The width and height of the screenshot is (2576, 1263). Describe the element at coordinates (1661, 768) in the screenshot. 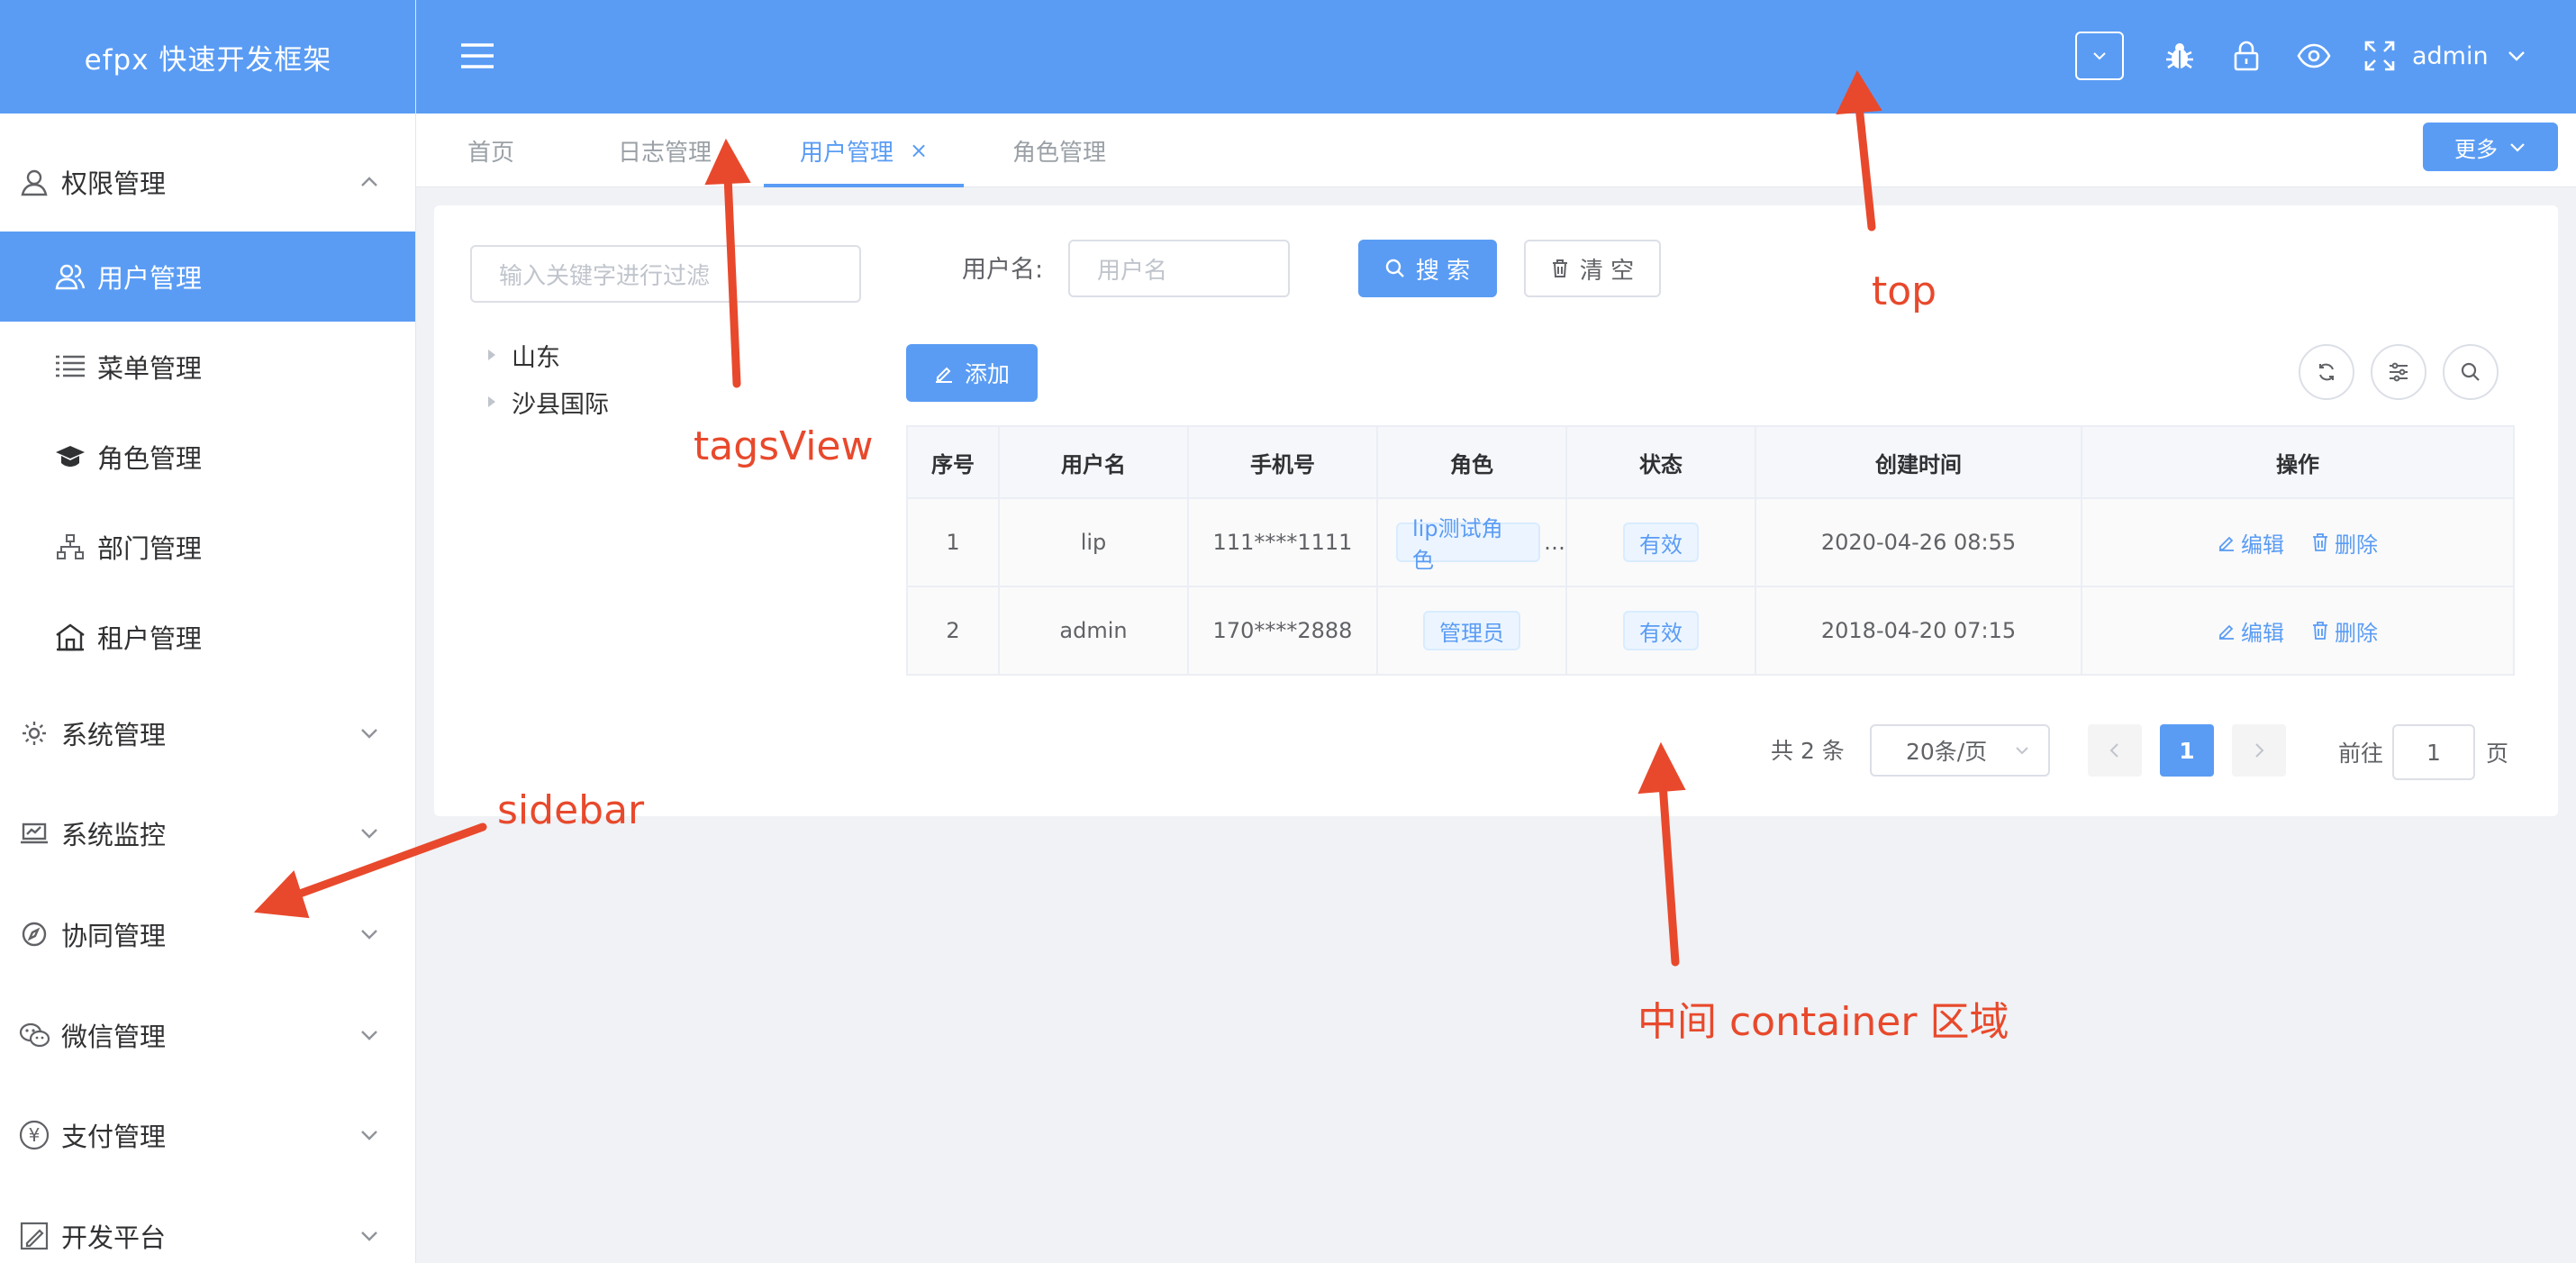

I see `arrow-container-head` at that location.